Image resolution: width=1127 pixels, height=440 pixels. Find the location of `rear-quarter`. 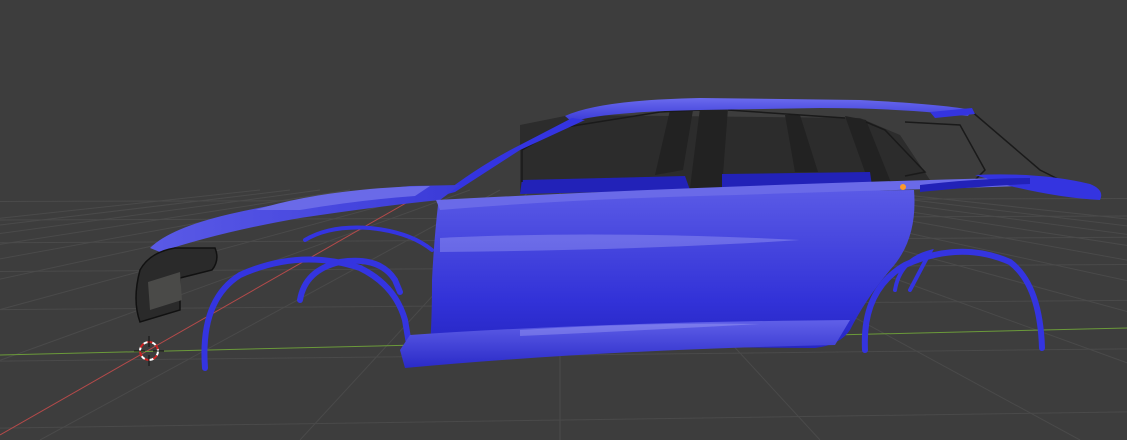

rear-quarter is located at coordinates (1038, 187).